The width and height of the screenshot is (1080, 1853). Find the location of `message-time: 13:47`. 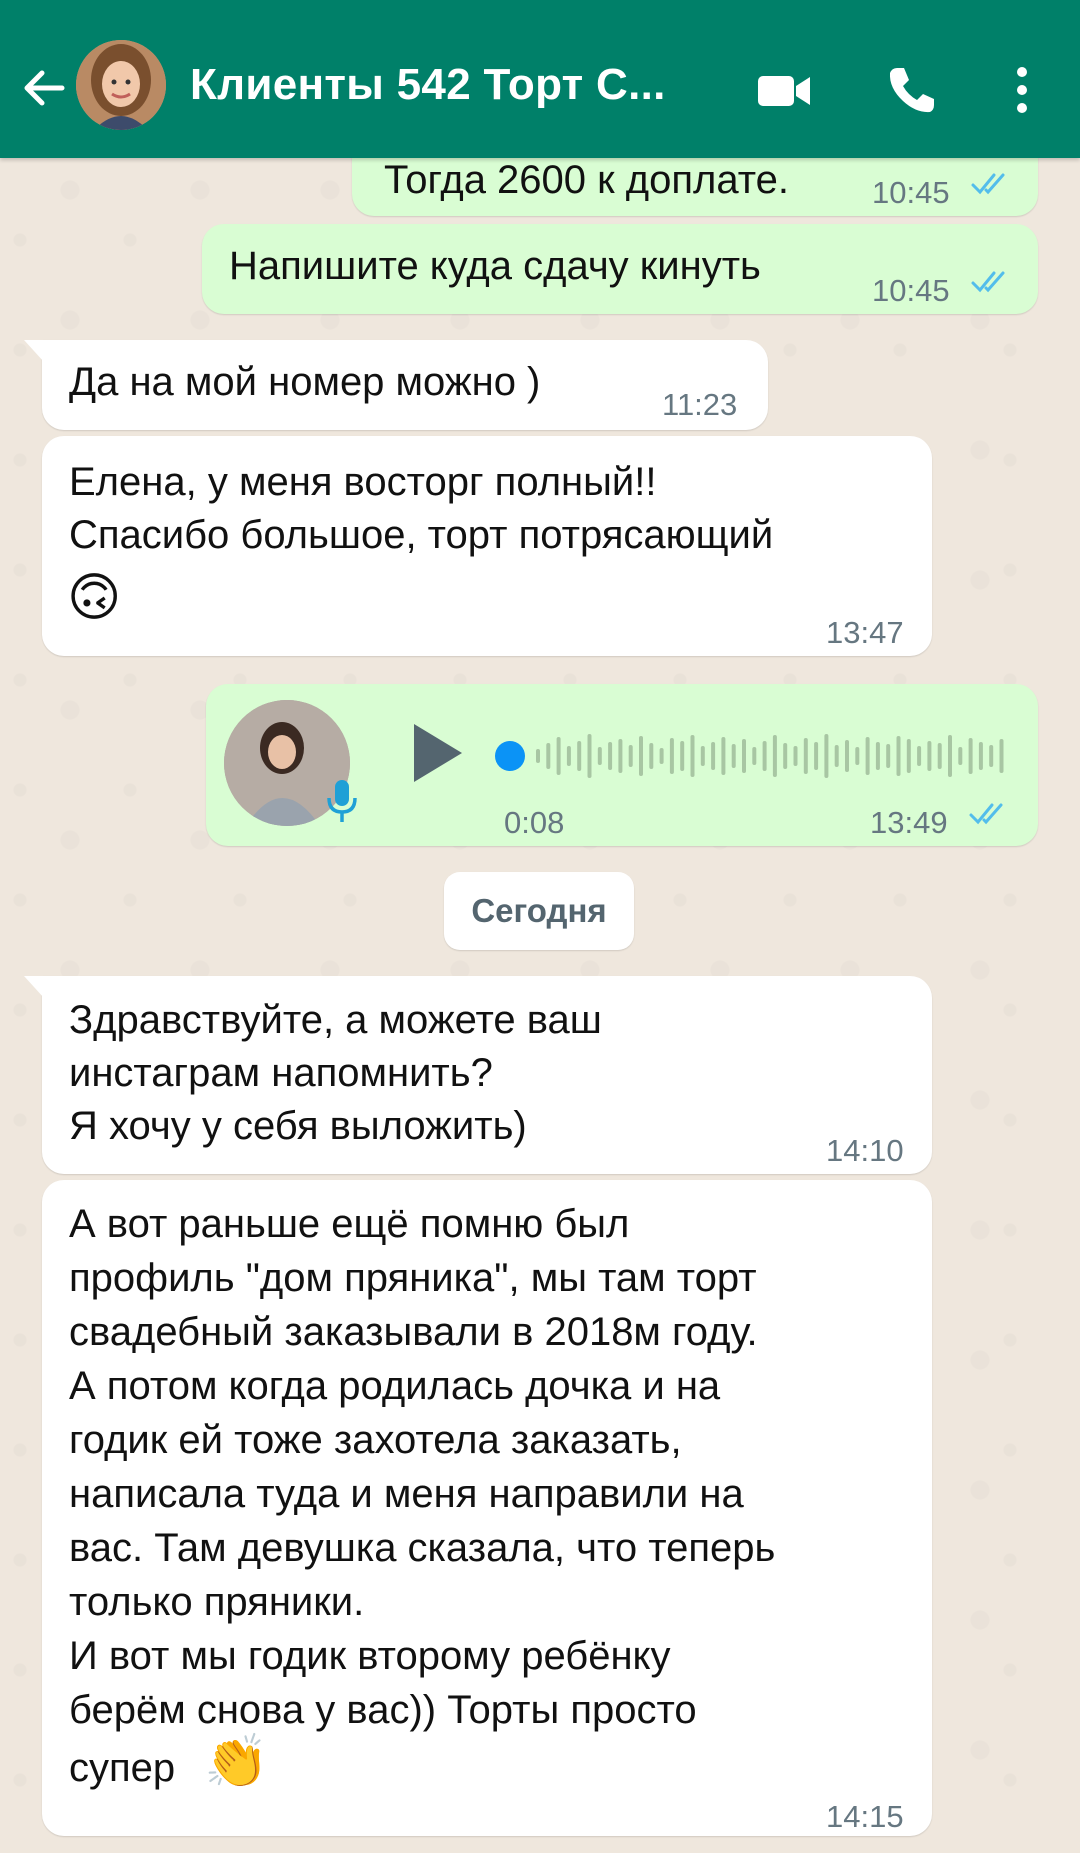

message-time: 13:47 is located at coordinates (865, 632).